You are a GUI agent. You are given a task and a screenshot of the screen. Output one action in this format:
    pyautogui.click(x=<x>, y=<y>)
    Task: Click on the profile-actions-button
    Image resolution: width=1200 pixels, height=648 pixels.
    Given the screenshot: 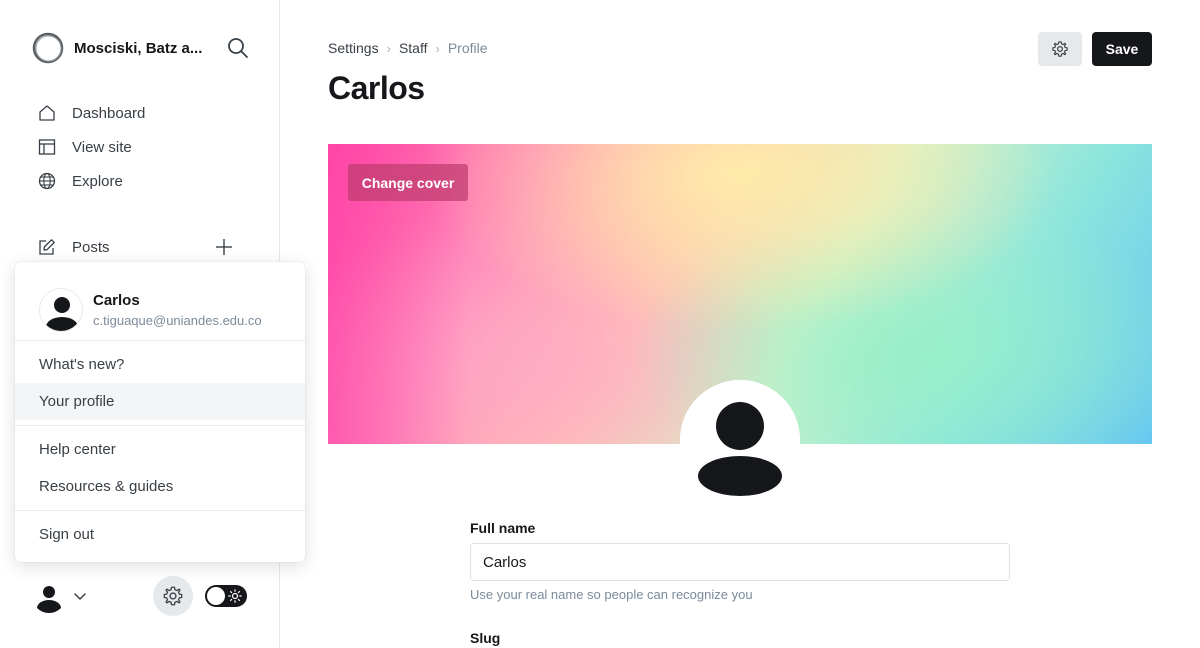 What is the action you would take?
    pyautogui.click(x=1060, y=49)
    